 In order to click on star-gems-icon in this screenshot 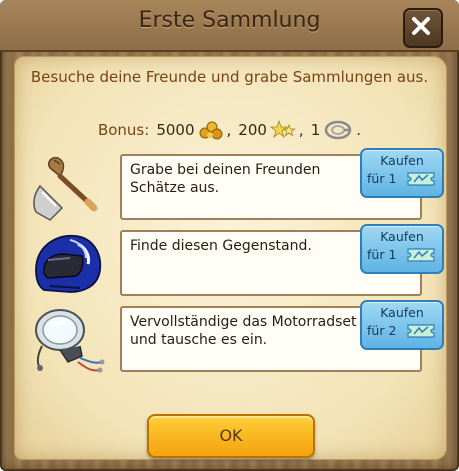, I will do `click(282, 129)`.